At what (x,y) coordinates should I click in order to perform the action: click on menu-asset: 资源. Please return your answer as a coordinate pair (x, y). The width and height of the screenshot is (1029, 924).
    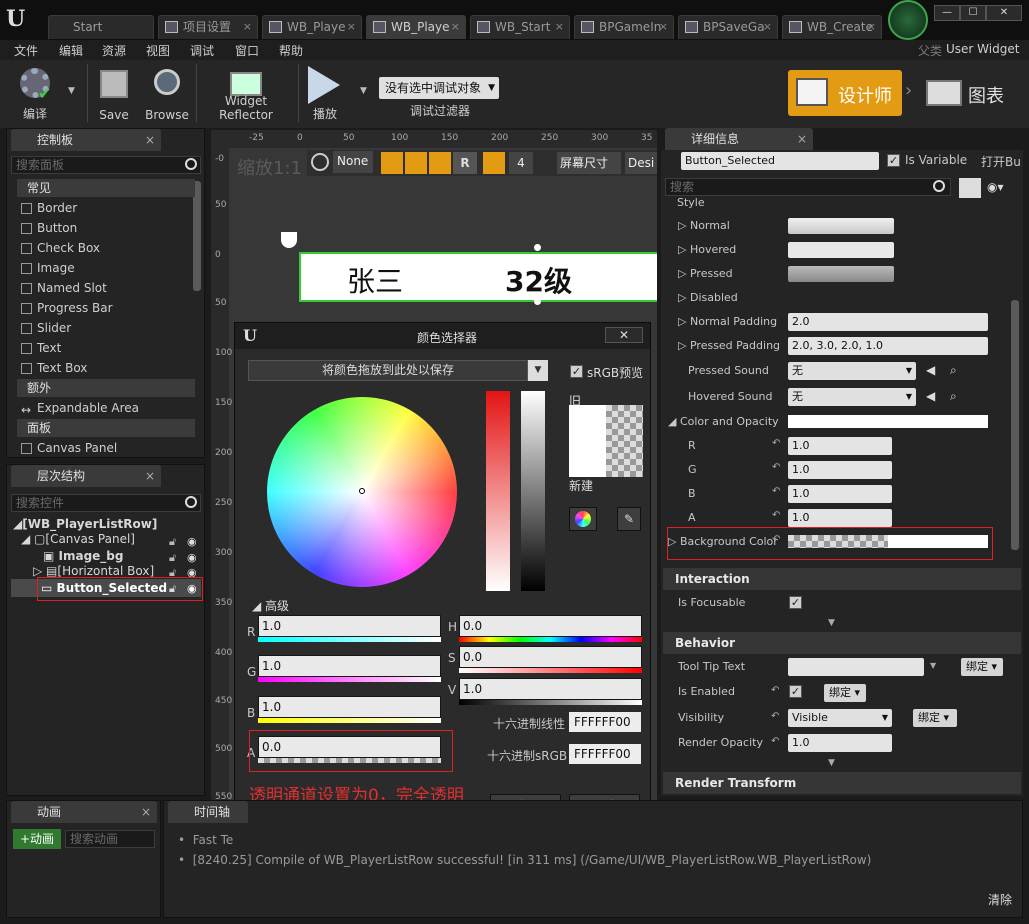
    Looking at the image, I should click on (114, 50).